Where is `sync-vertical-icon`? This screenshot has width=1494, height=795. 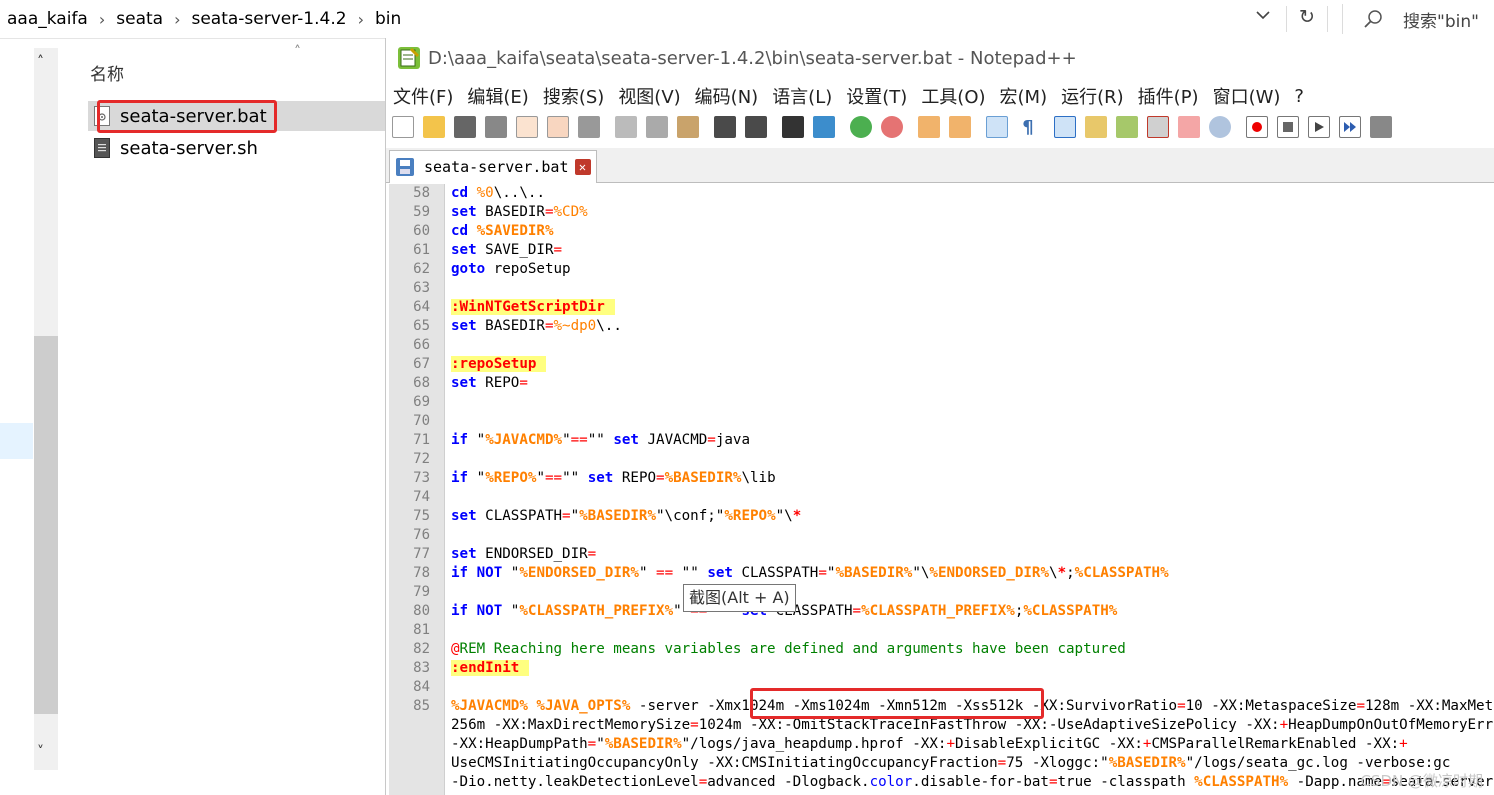 sync-vertical-icon is located at coordinates (929, 127).